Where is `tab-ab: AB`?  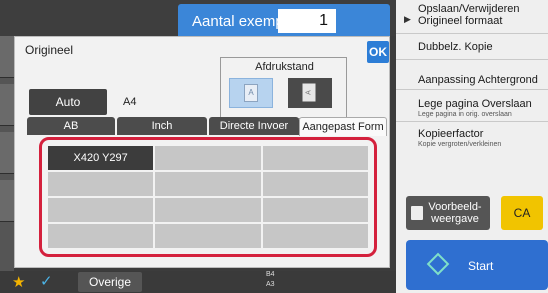 tab-ab: AB is located at coordinates (71, 126).